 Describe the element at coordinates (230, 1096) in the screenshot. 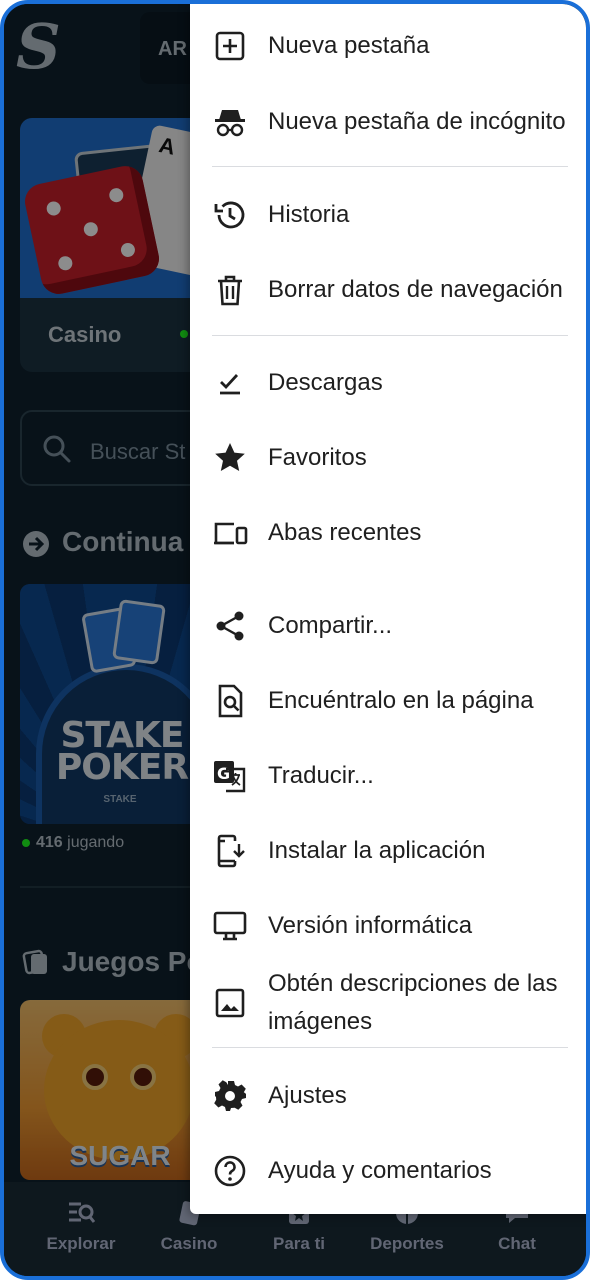

I see `settings-icon` at that location.